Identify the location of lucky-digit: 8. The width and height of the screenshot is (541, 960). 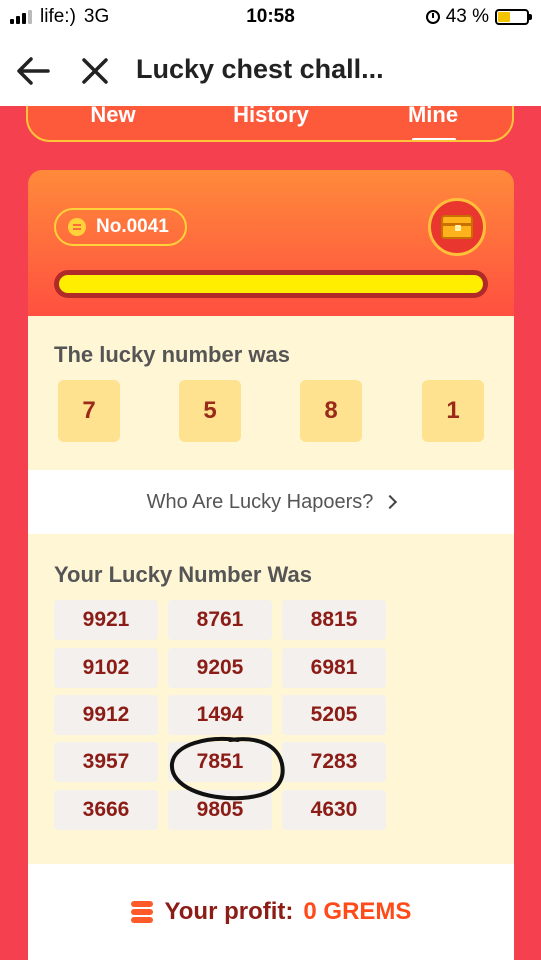
(331, 411).